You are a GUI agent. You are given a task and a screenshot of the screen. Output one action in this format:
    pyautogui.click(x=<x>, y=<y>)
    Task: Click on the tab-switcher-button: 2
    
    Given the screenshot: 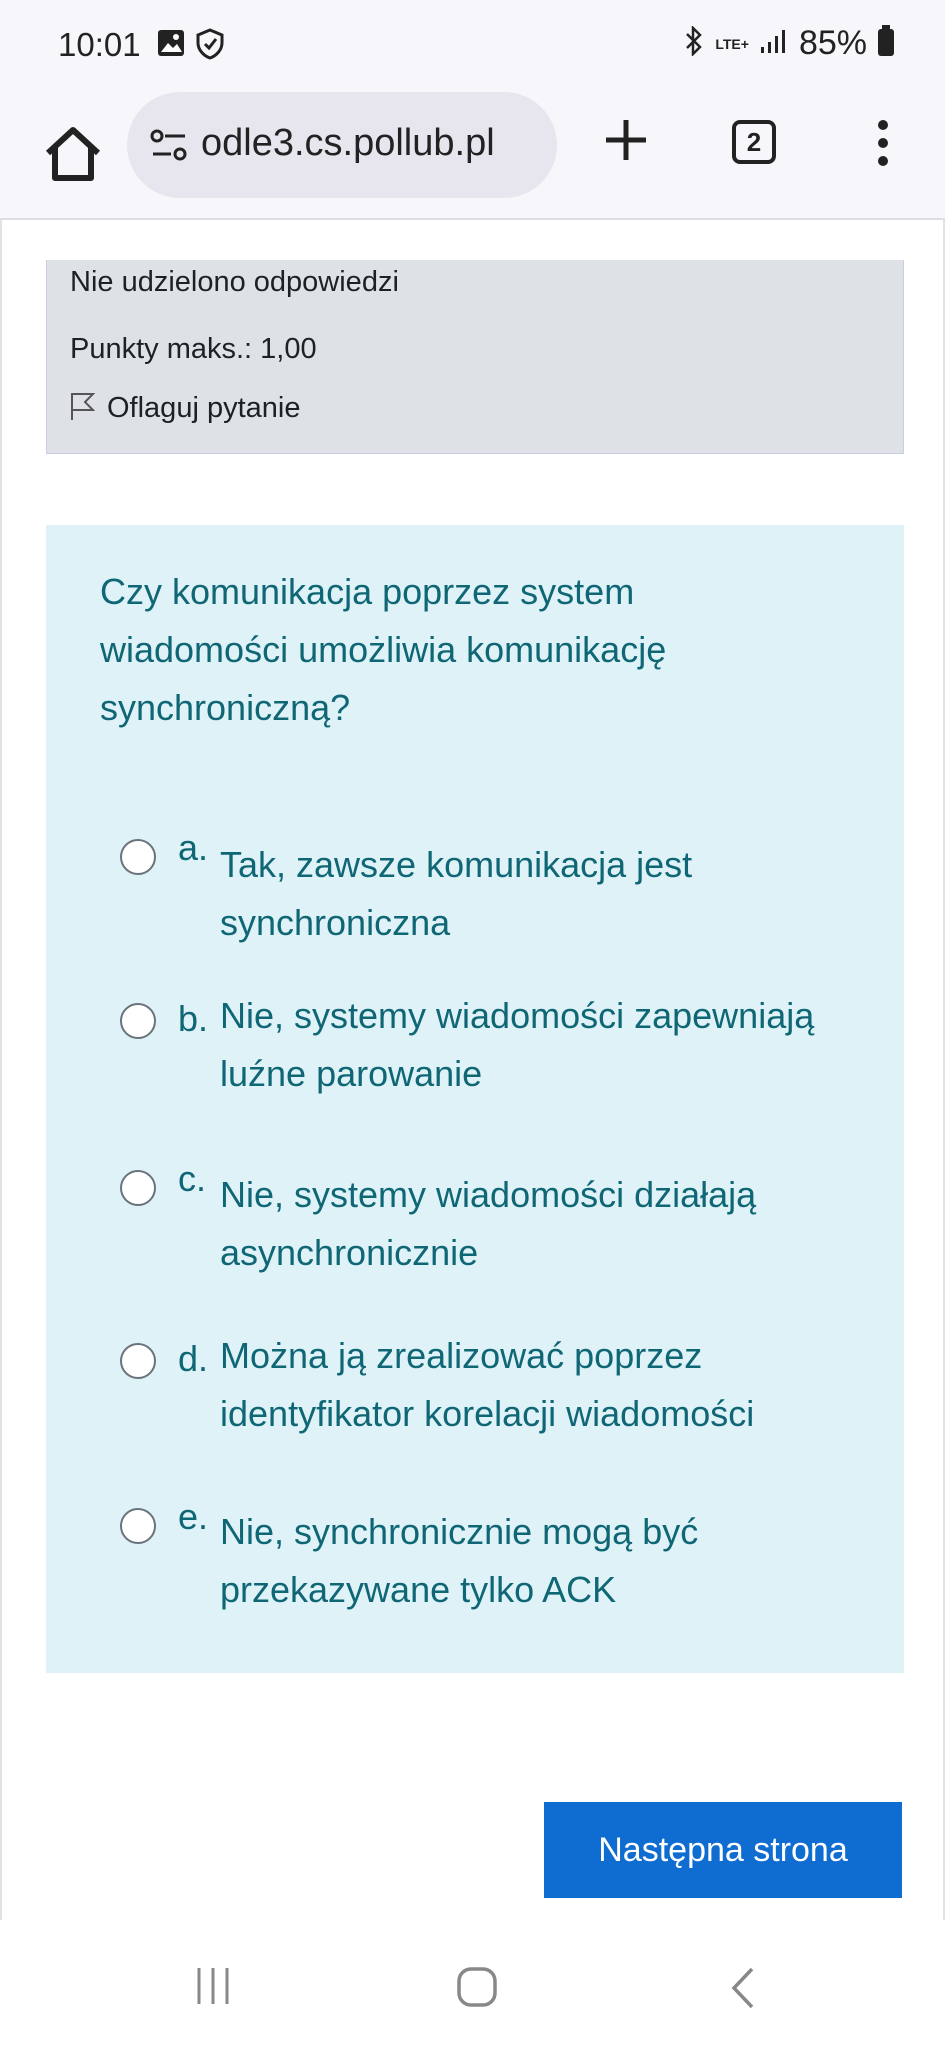 What is the action you would take?
    pyautogui.click(x=754, y=142)
    